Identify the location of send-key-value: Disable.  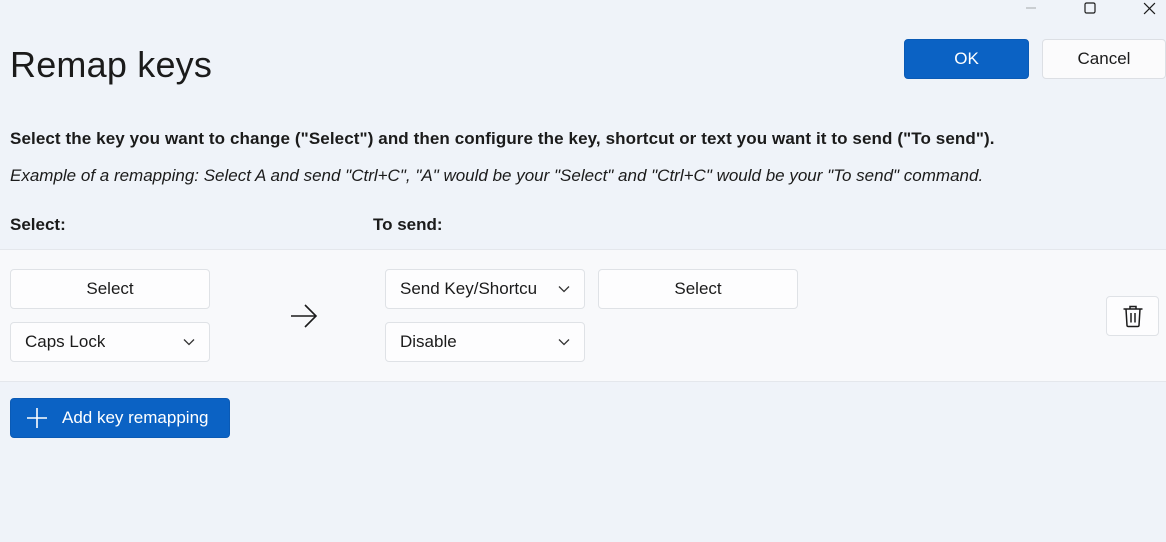
(428, 341).